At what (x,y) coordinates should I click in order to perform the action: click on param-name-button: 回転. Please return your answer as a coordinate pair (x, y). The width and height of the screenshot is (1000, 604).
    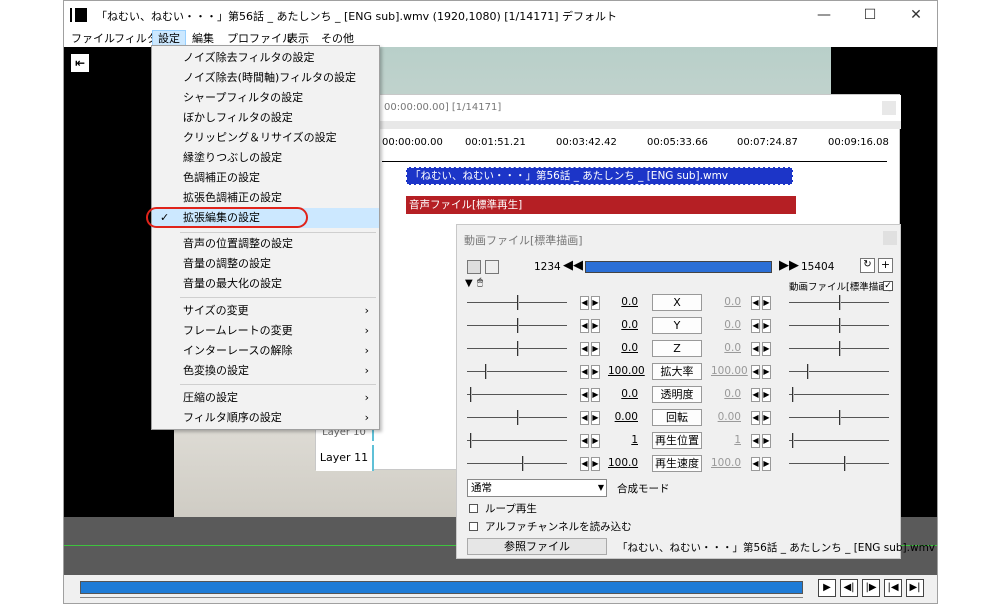
    Looking at the image, I should click on (677, 417).